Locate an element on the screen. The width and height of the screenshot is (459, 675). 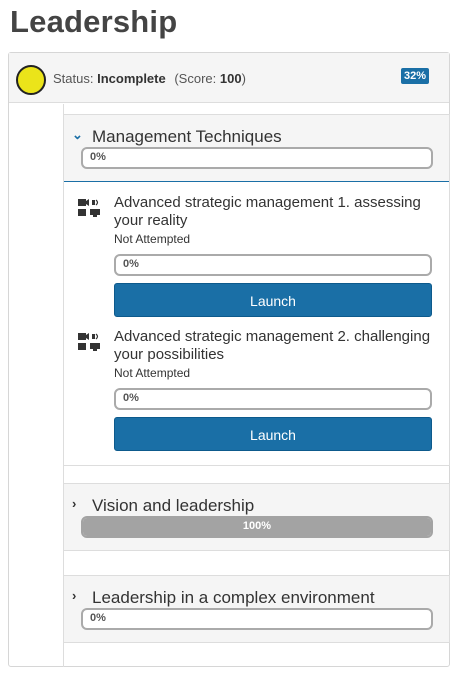
progress-text: 100% is located at coordinates (257, 526).